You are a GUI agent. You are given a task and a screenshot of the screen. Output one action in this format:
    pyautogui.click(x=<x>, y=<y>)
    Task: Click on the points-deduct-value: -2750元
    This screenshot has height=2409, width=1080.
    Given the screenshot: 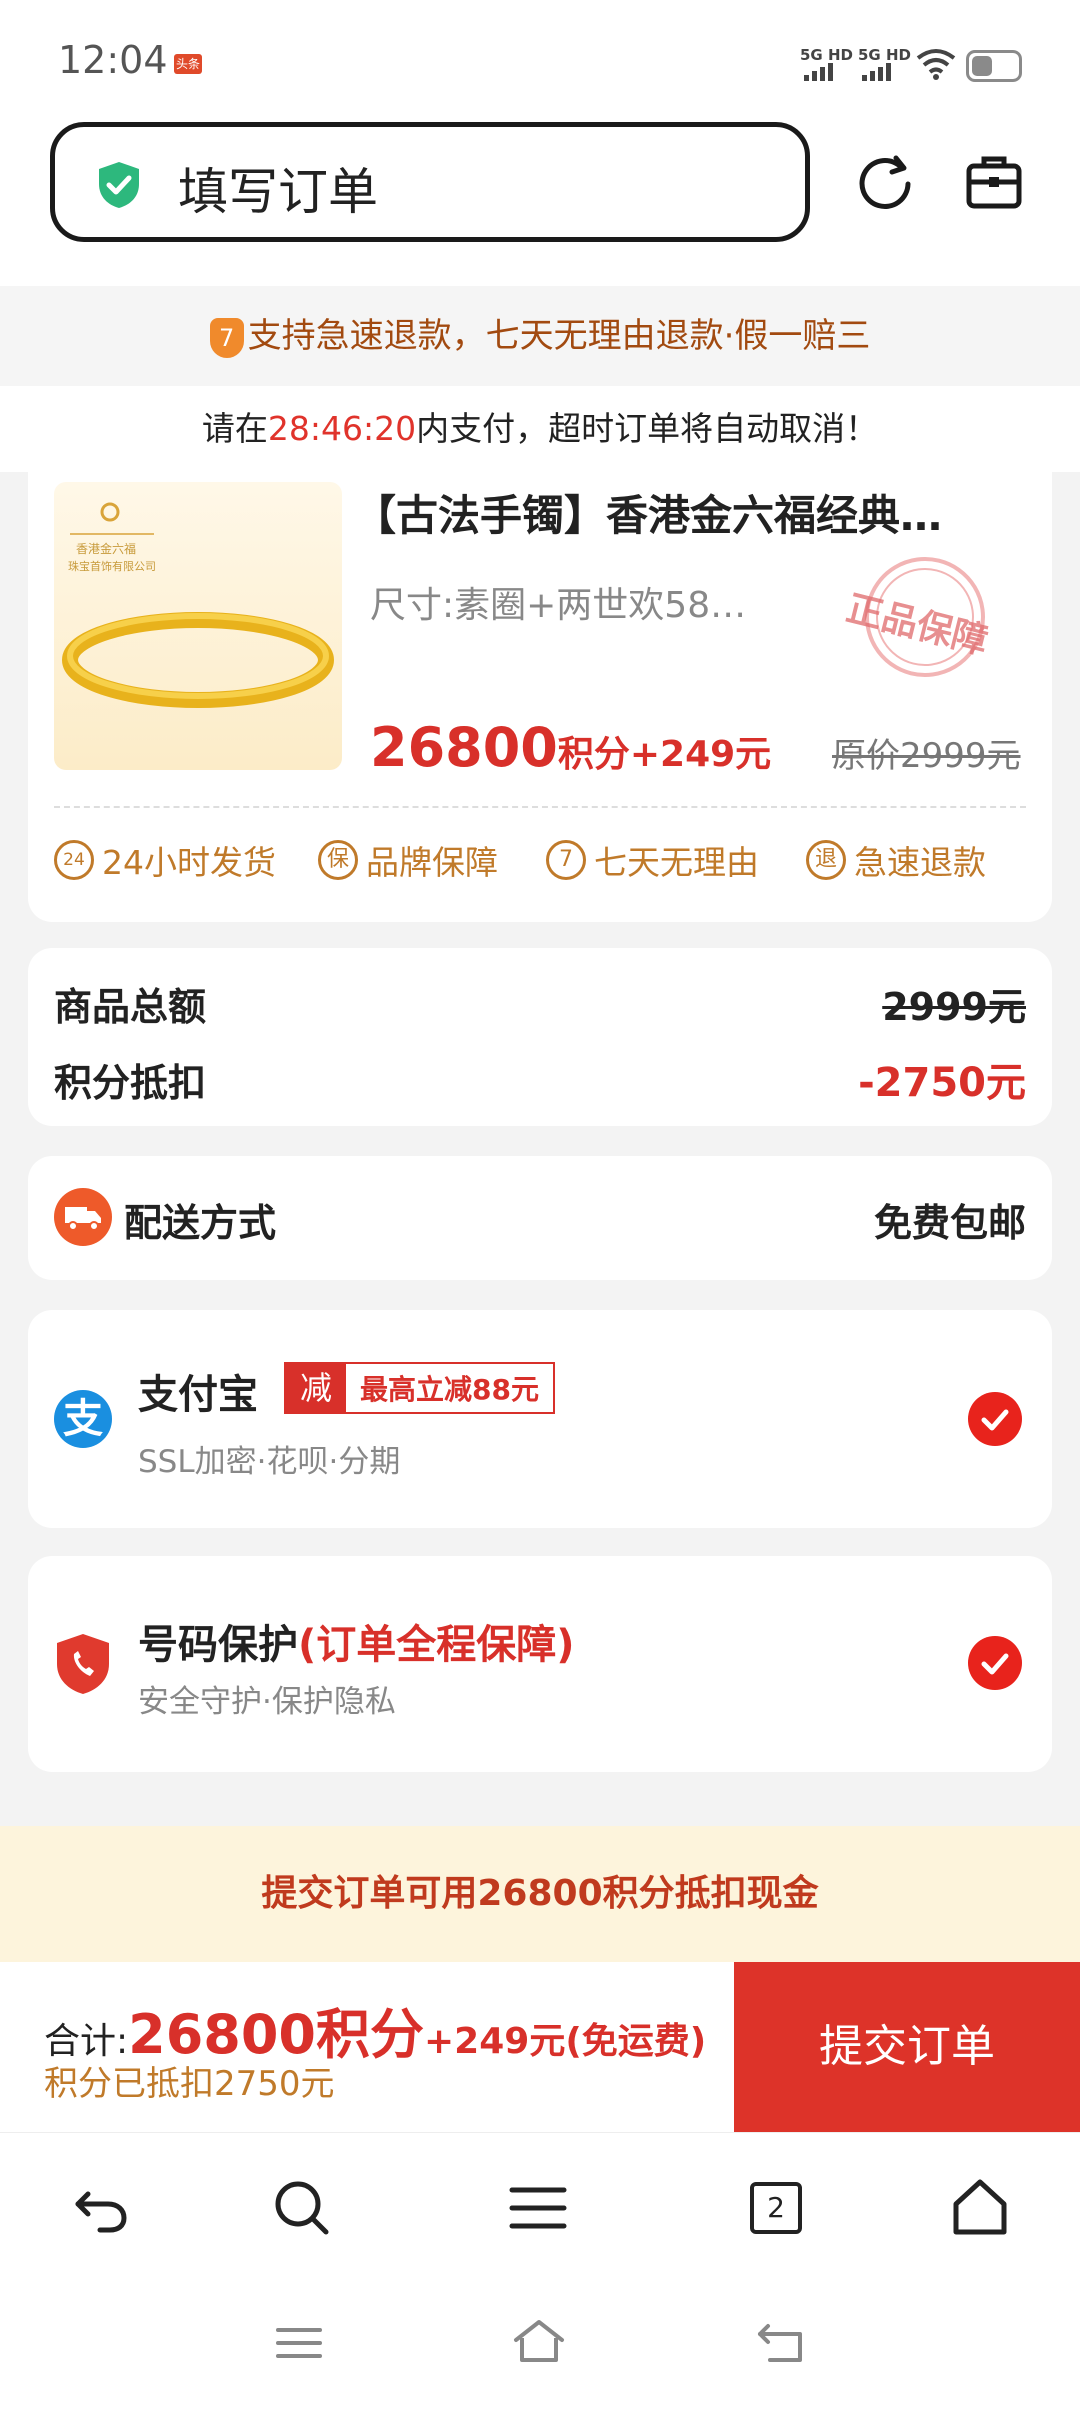 What is the action you would take?
    pyautogui.click(x=942, y=1083)
    